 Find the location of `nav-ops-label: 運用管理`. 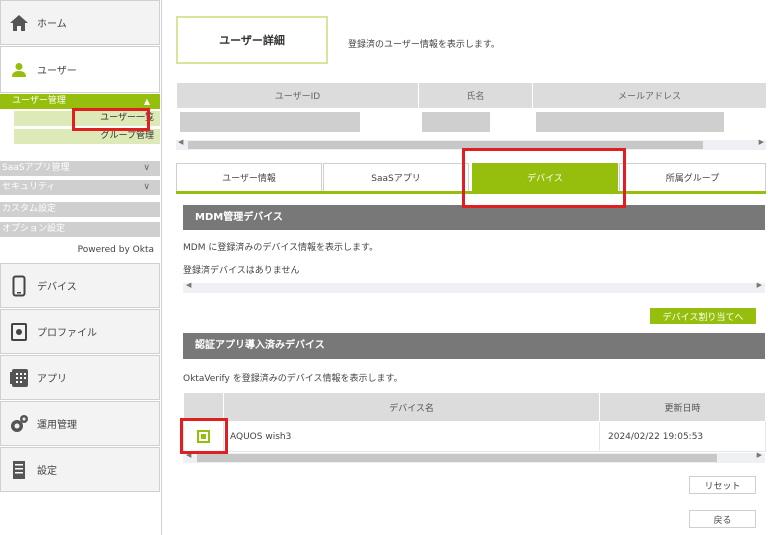

nav-ops-label: 運用管理 is located at coordinates (57, 425).